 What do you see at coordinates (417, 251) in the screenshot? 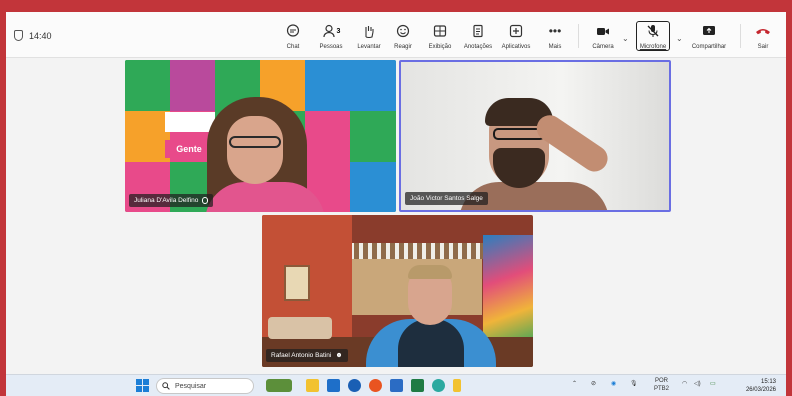
I see `virtual-background-pergola` at bounding box center [417, 251].